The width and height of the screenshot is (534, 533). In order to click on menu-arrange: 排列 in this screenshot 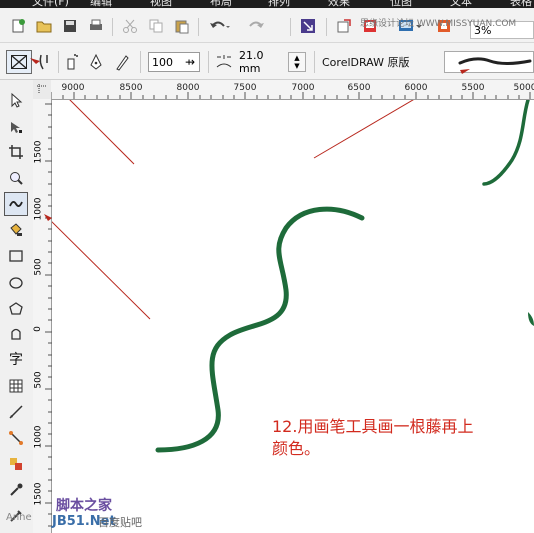, I will do `click(279, 4)`.